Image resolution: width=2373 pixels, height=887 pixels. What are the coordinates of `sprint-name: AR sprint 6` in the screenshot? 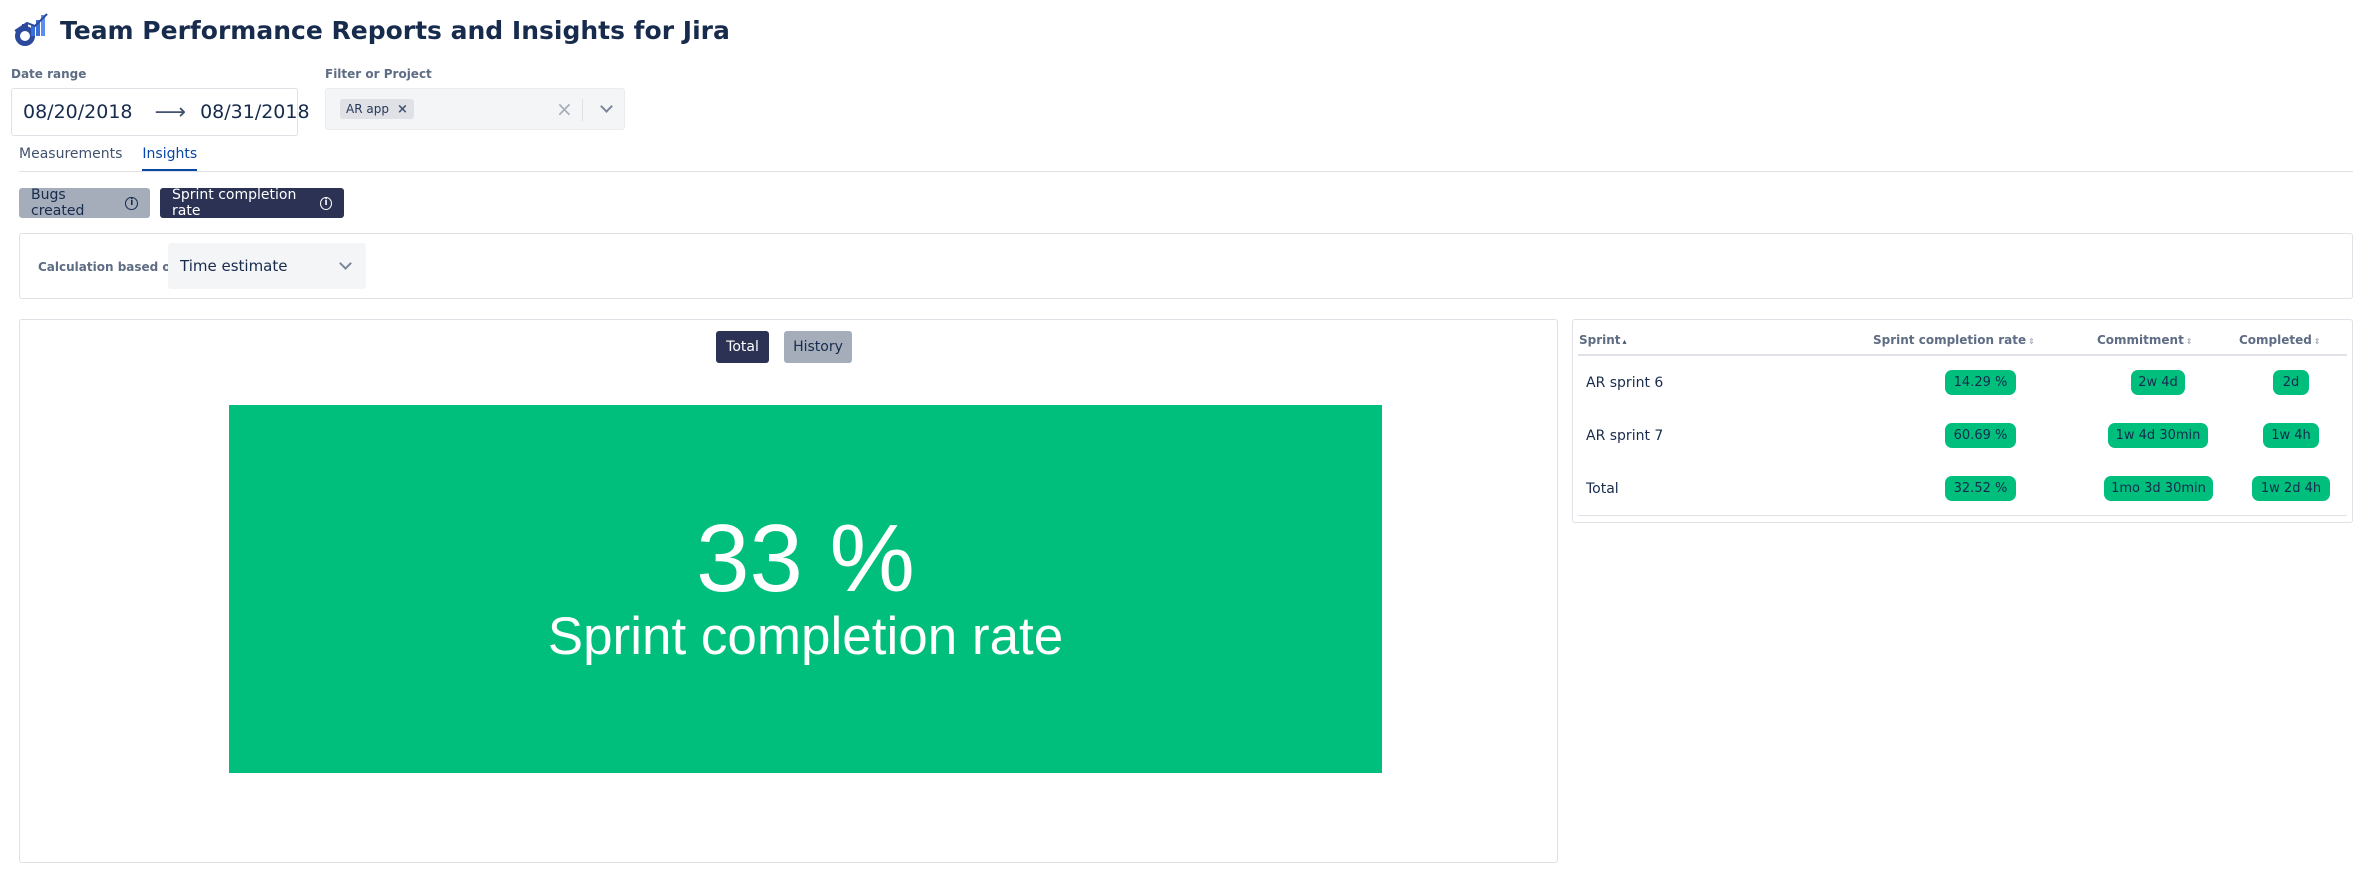 It's located at (1625, 383).